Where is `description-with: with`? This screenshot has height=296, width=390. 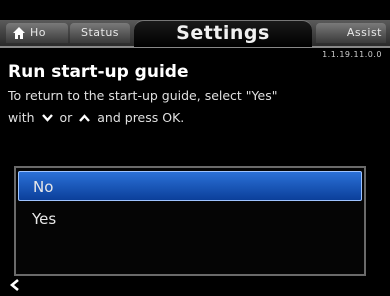
description-with: with is located at coordinates (21, 117).